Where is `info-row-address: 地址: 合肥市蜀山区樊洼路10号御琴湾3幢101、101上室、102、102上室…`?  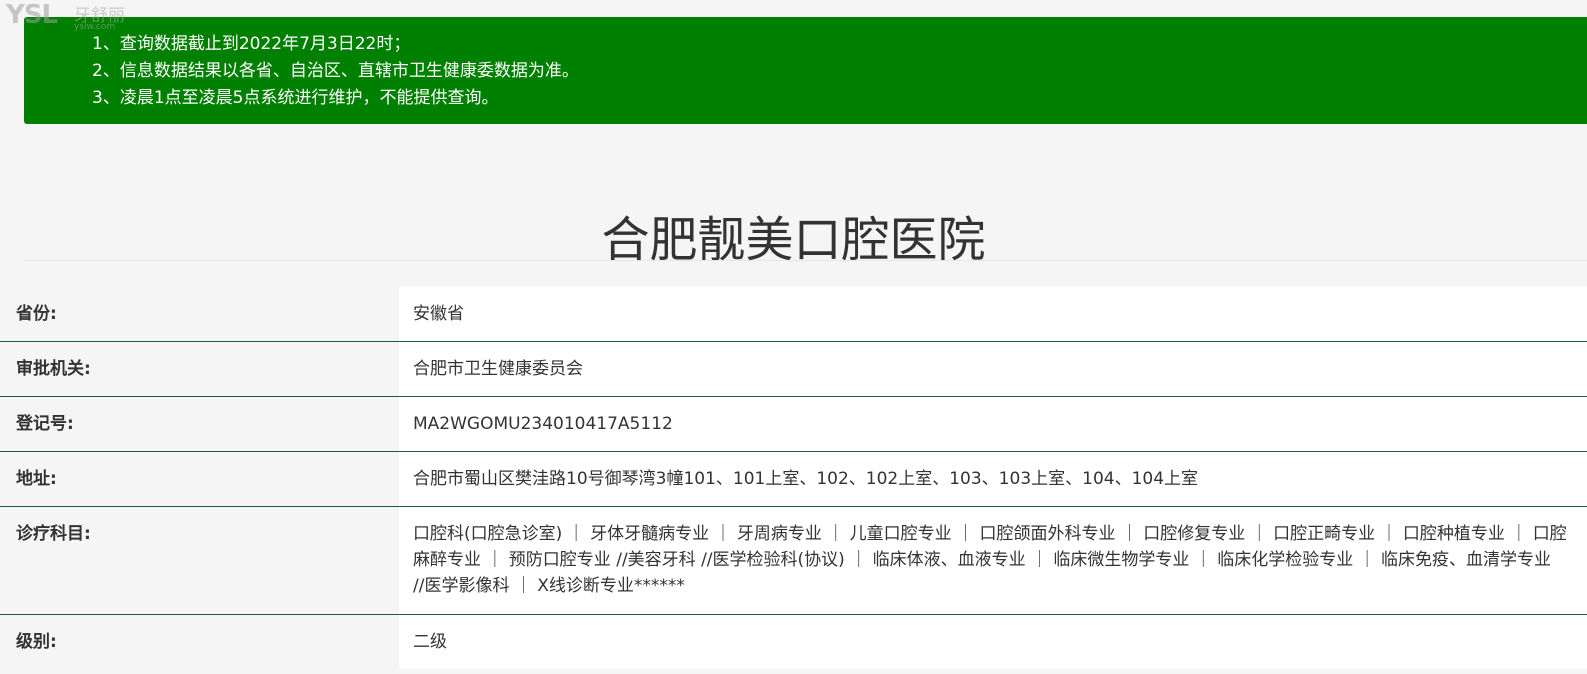
info-row-address: 地址: 合肥市蜀山区樊洼路10号御琴湾3幢101、101上室、102、102上室… is located at coordinates (793, 479).